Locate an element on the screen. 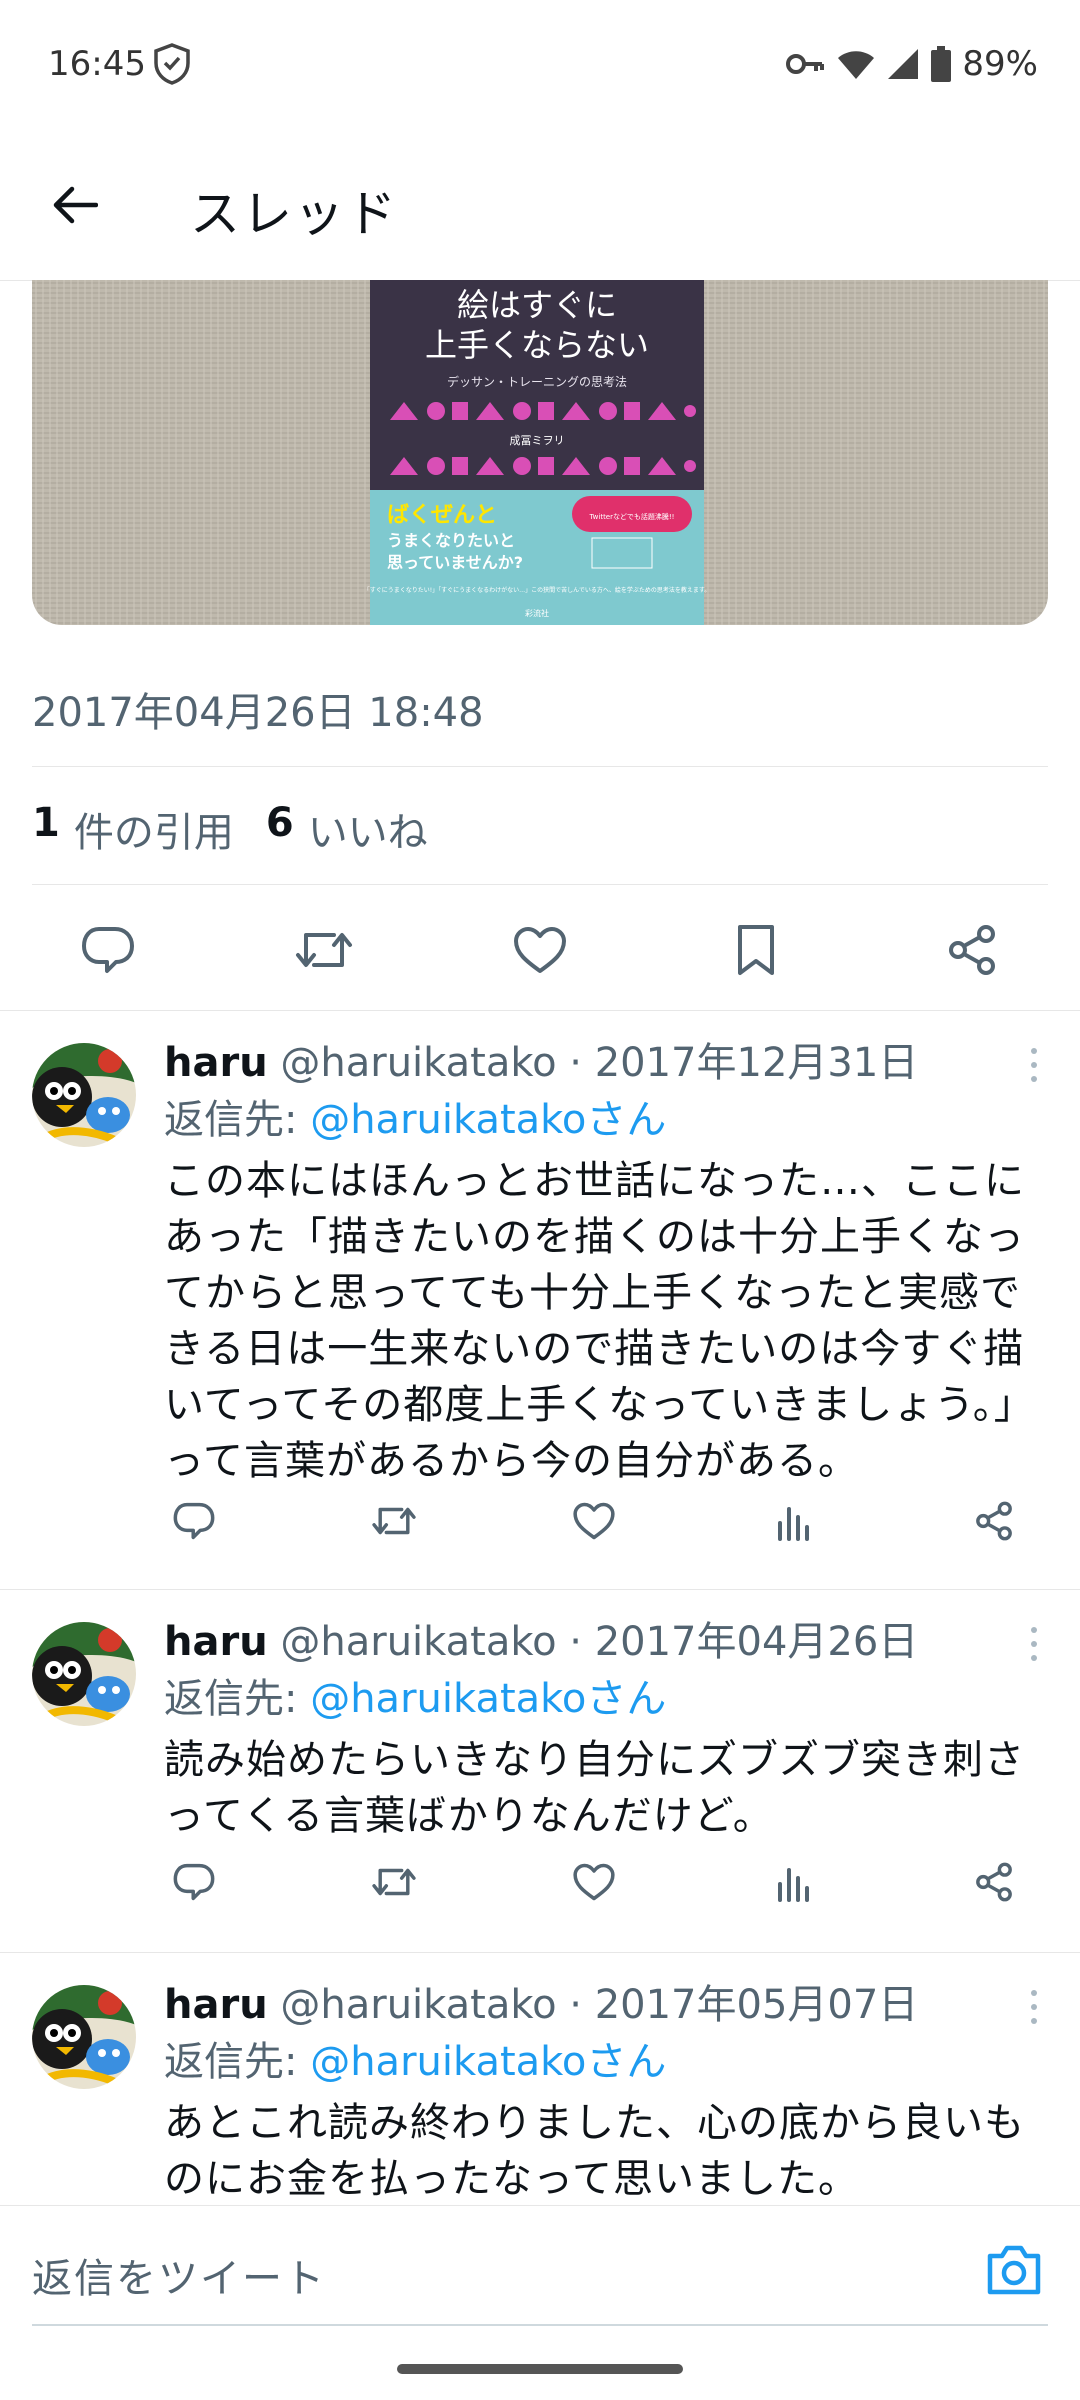 This screenshot has height=2400, width=1080. tweet-actions is located at coordinates (540, 950).